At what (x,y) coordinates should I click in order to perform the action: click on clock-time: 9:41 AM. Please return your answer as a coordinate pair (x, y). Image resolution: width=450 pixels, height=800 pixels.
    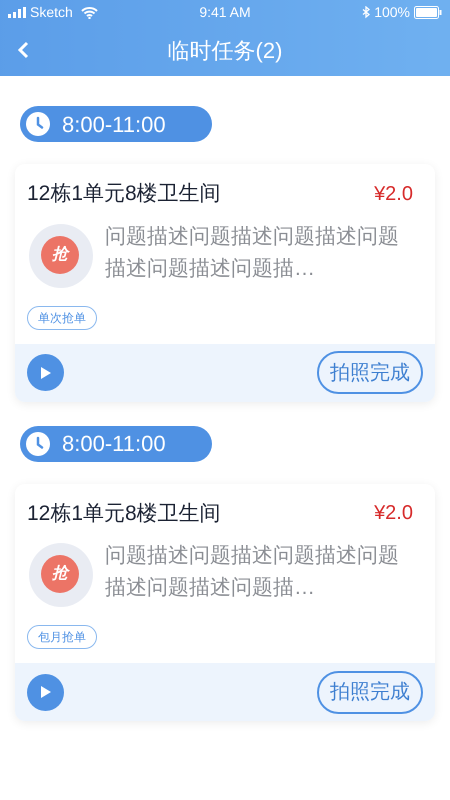
    Looking at the image, I should click on (225, 12).